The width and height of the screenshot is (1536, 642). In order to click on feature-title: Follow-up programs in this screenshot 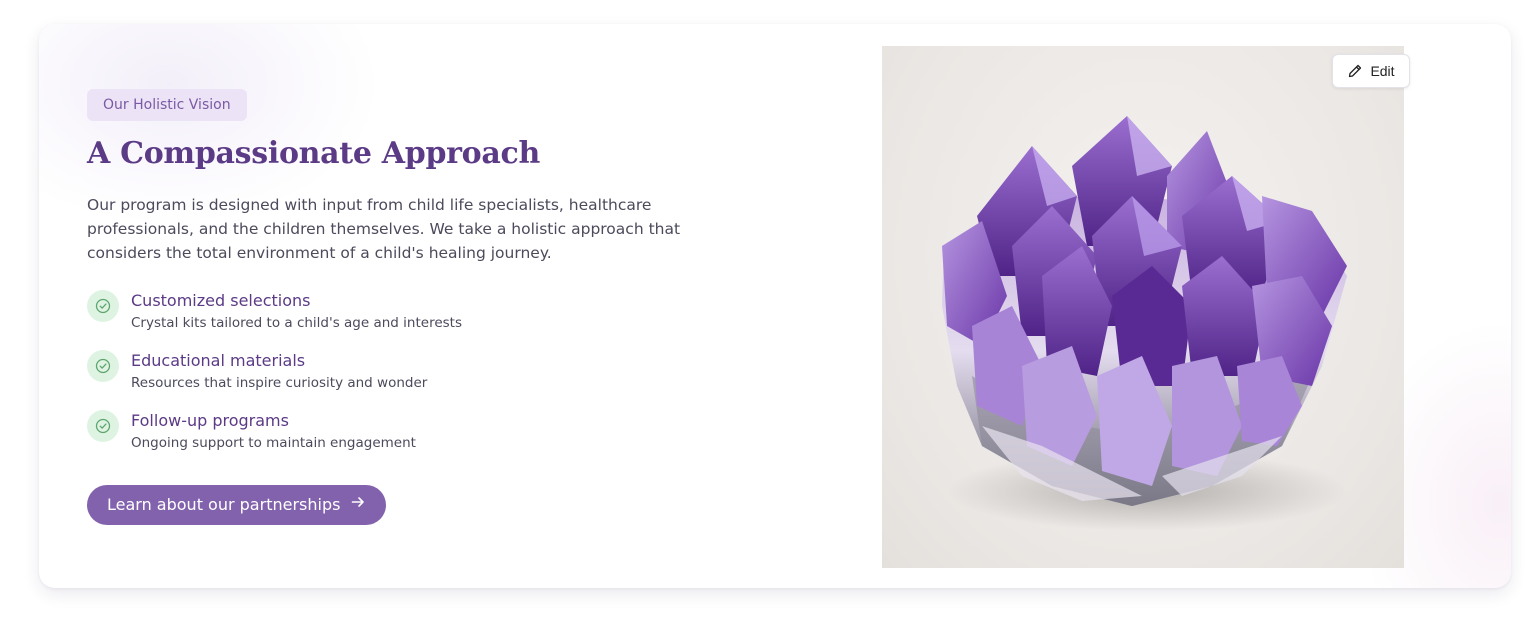, I will do `click(210, 420)`.